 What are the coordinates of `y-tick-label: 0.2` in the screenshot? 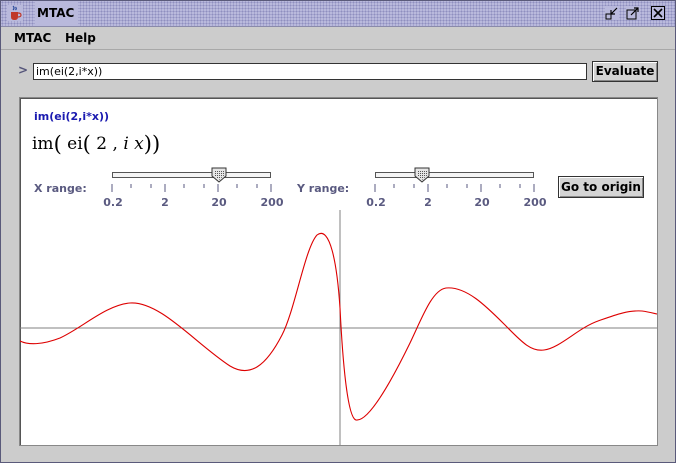 It's located at (376, 202).